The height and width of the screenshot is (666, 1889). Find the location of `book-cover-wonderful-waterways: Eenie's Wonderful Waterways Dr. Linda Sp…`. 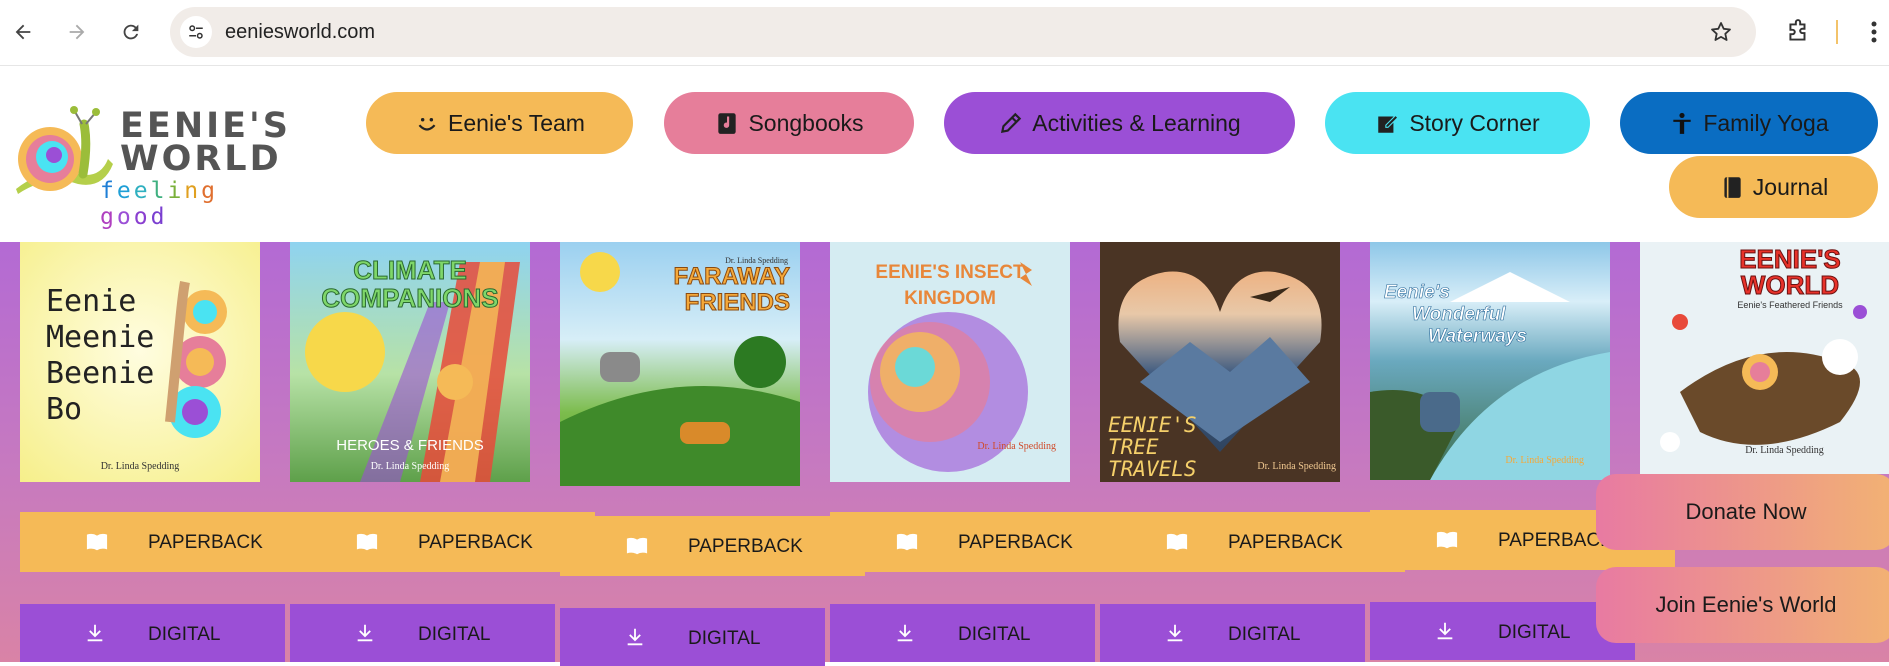

book-cover-wonderful-waterways: Eenie's Wonderful Waterways Dr. Linda Sp… is located at coordinates (1490, 361).